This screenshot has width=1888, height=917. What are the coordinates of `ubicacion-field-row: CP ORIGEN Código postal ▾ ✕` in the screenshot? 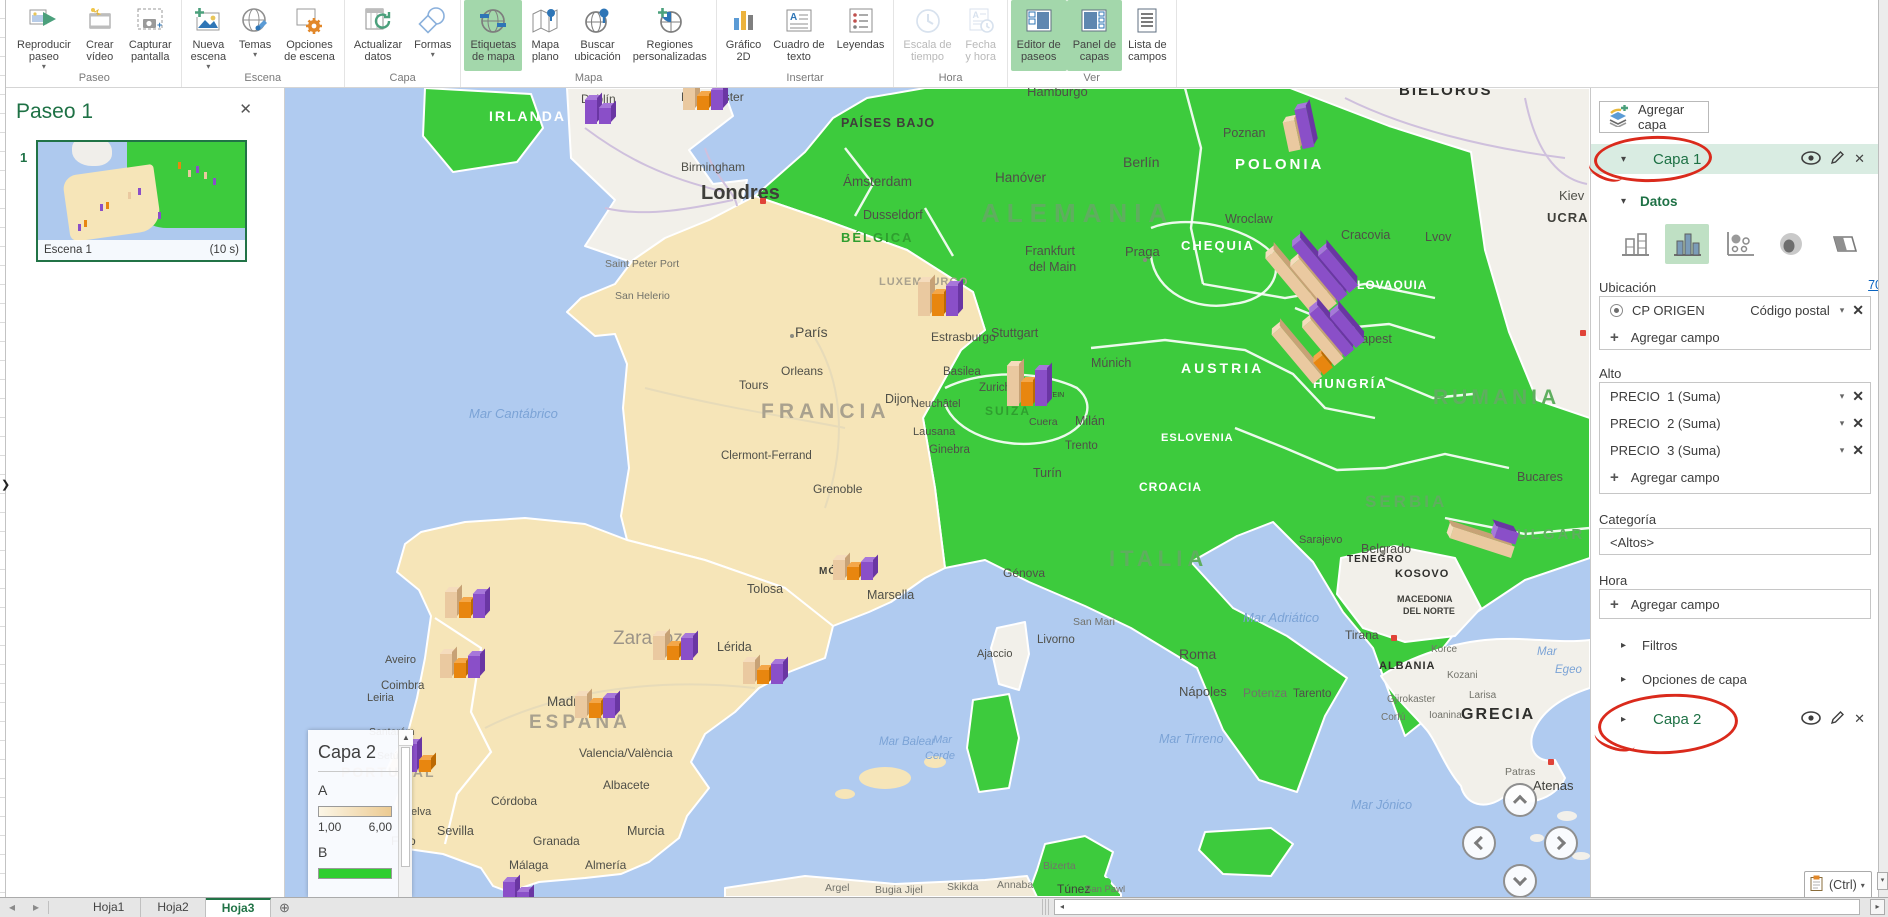 It's located at (1735, 310).